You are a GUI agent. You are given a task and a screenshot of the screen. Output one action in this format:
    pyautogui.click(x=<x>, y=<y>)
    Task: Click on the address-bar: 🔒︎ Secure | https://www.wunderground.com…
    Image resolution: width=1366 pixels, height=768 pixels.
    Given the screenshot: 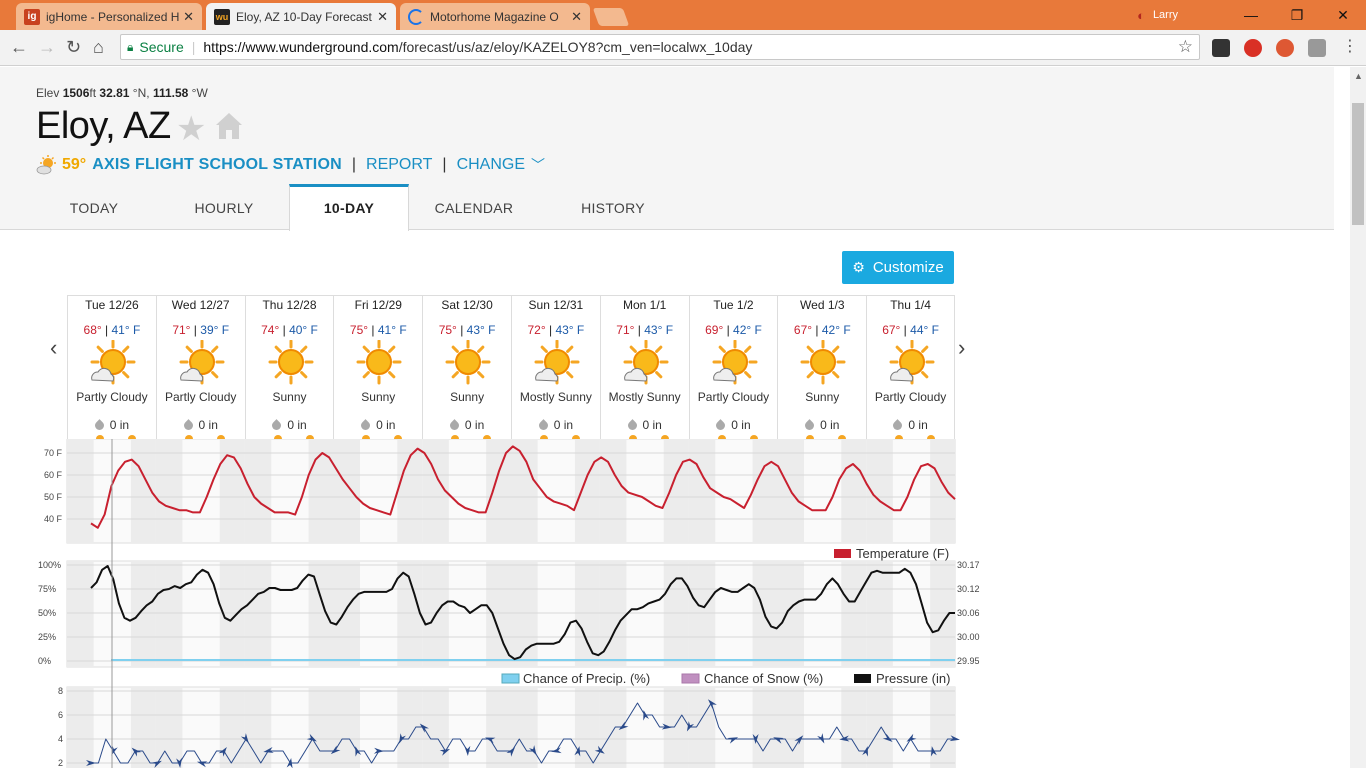 What is the action you would take?
    pyautogui.click(x=660, y=47)
    